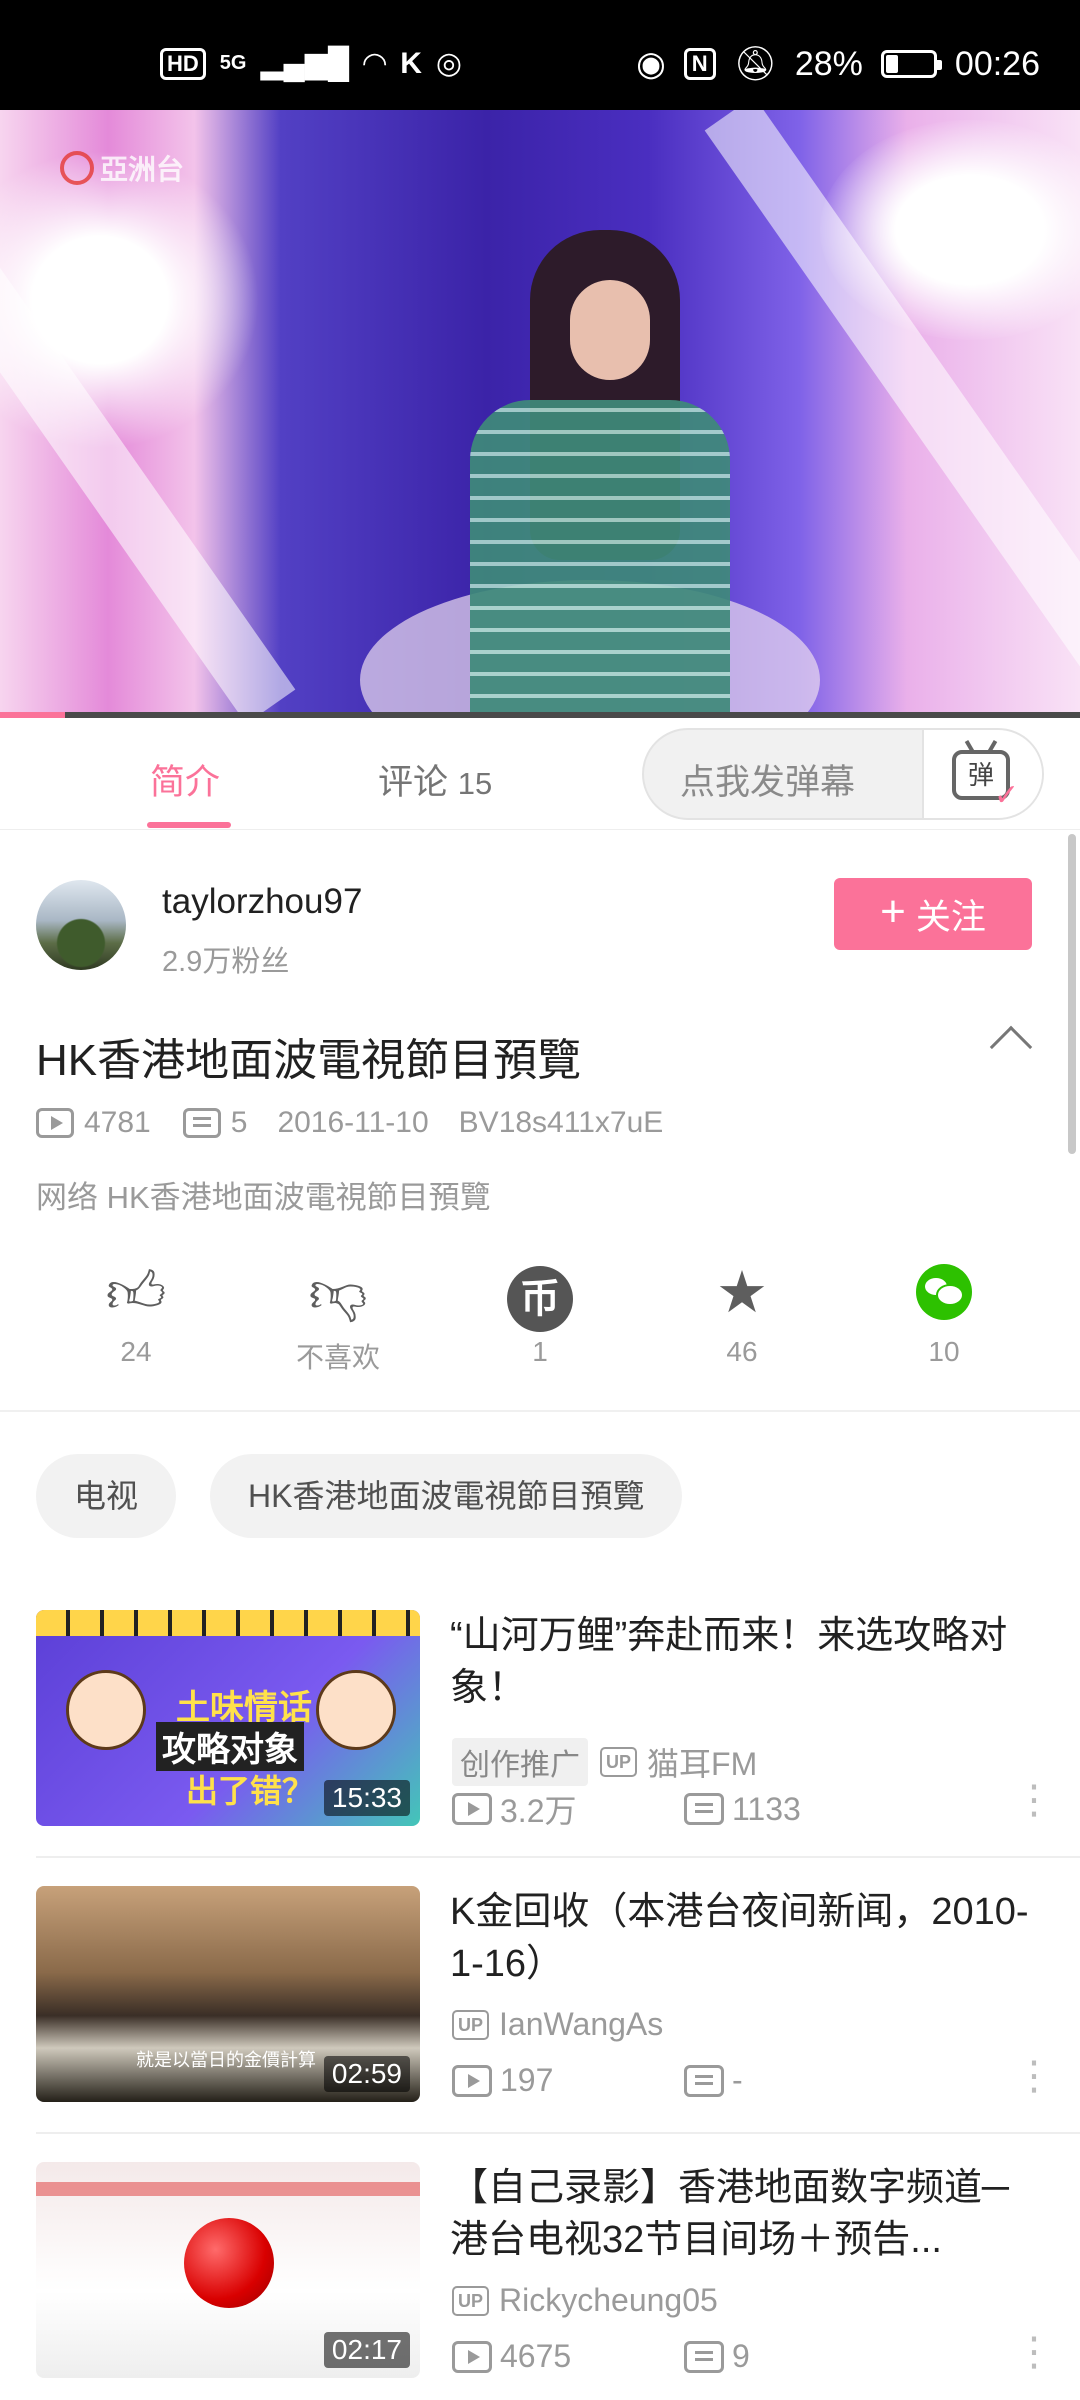 Image resolution: width=1080 pixels, height=2400 pixels. What do you see at coordinates (305, 63) in the screenshot?
I see `signal-icon: ▂▄▆█` at bounding box center [305, 63].